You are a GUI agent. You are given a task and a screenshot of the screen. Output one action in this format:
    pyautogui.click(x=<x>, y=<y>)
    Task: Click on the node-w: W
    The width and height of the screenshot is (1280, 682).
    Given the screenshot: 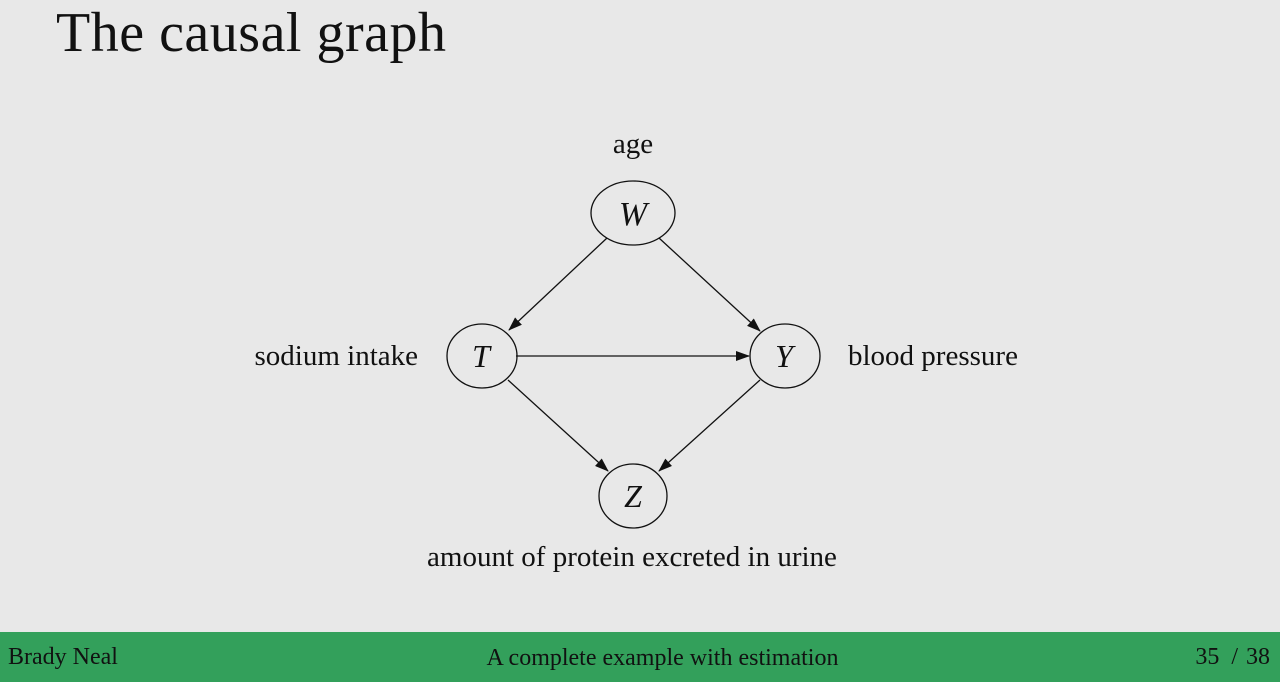 What is the action you would take?
    pyautogui.click(x=633, y=213)
    